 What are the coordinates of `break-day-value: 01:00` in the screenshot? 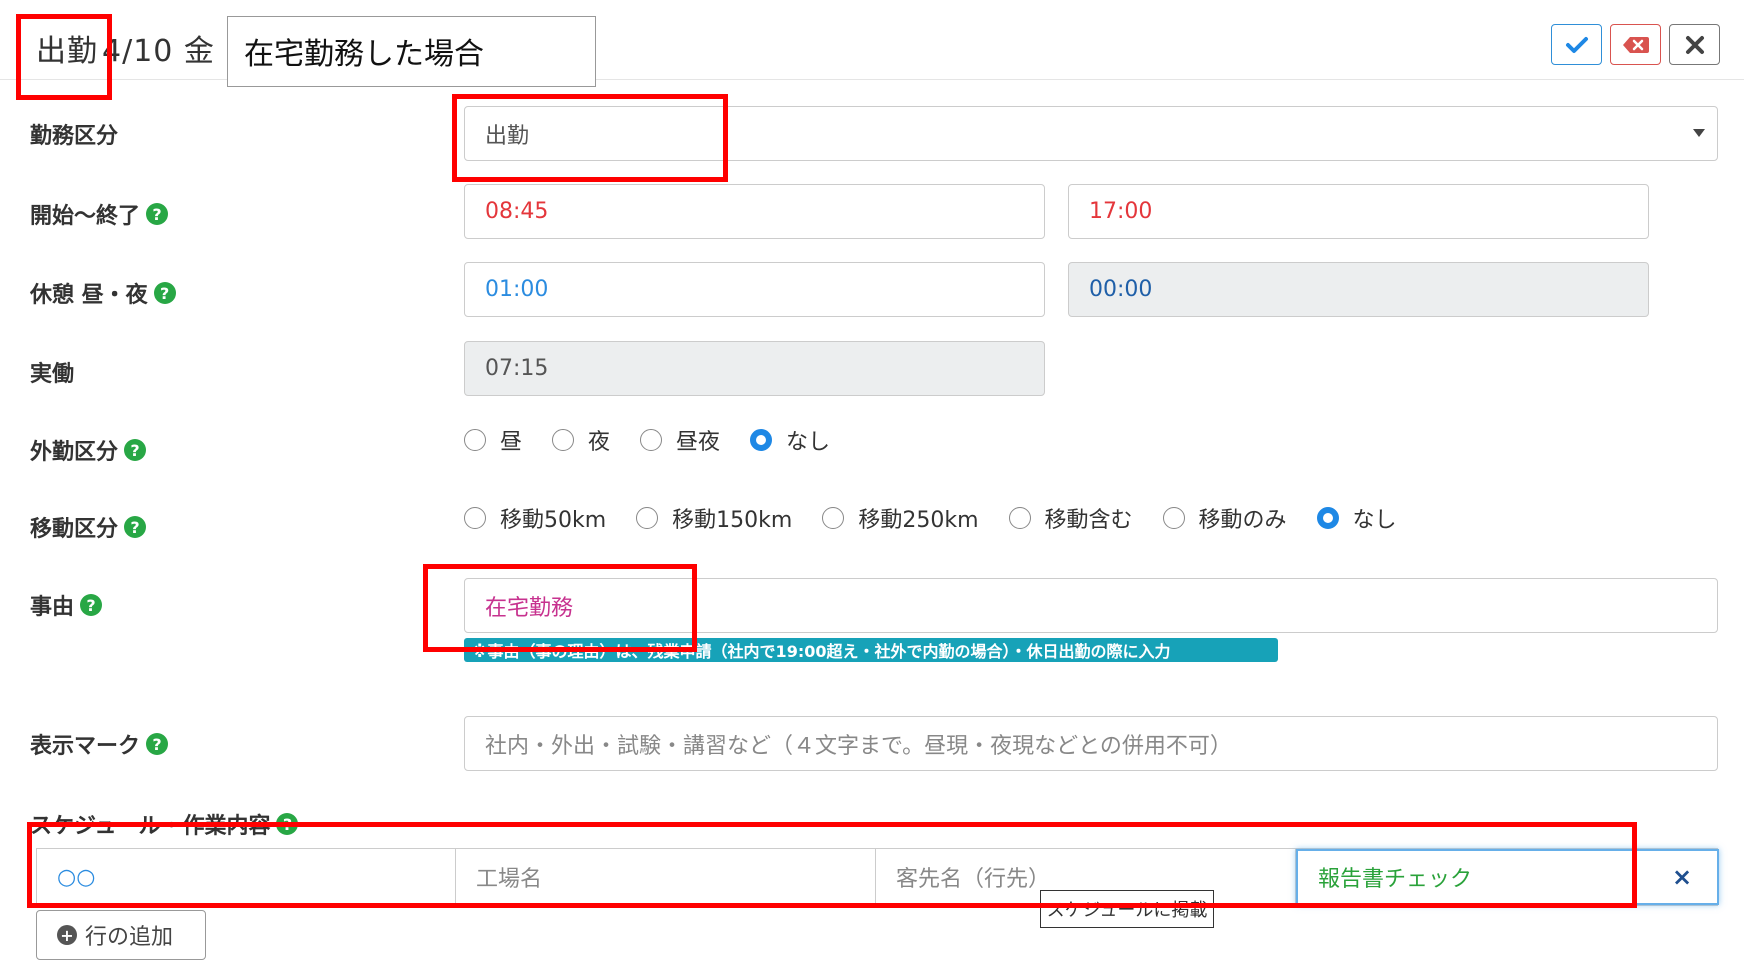 It's located at (517, 289).